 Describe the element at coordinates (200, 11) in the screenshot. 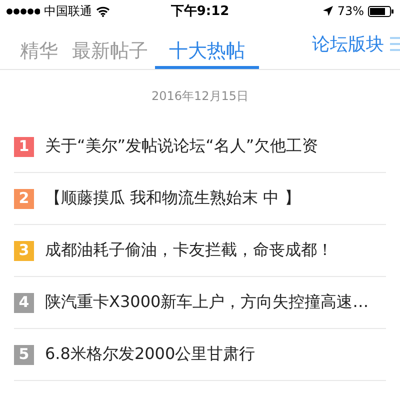

I see `clock-time: 下午9:12` at that location.